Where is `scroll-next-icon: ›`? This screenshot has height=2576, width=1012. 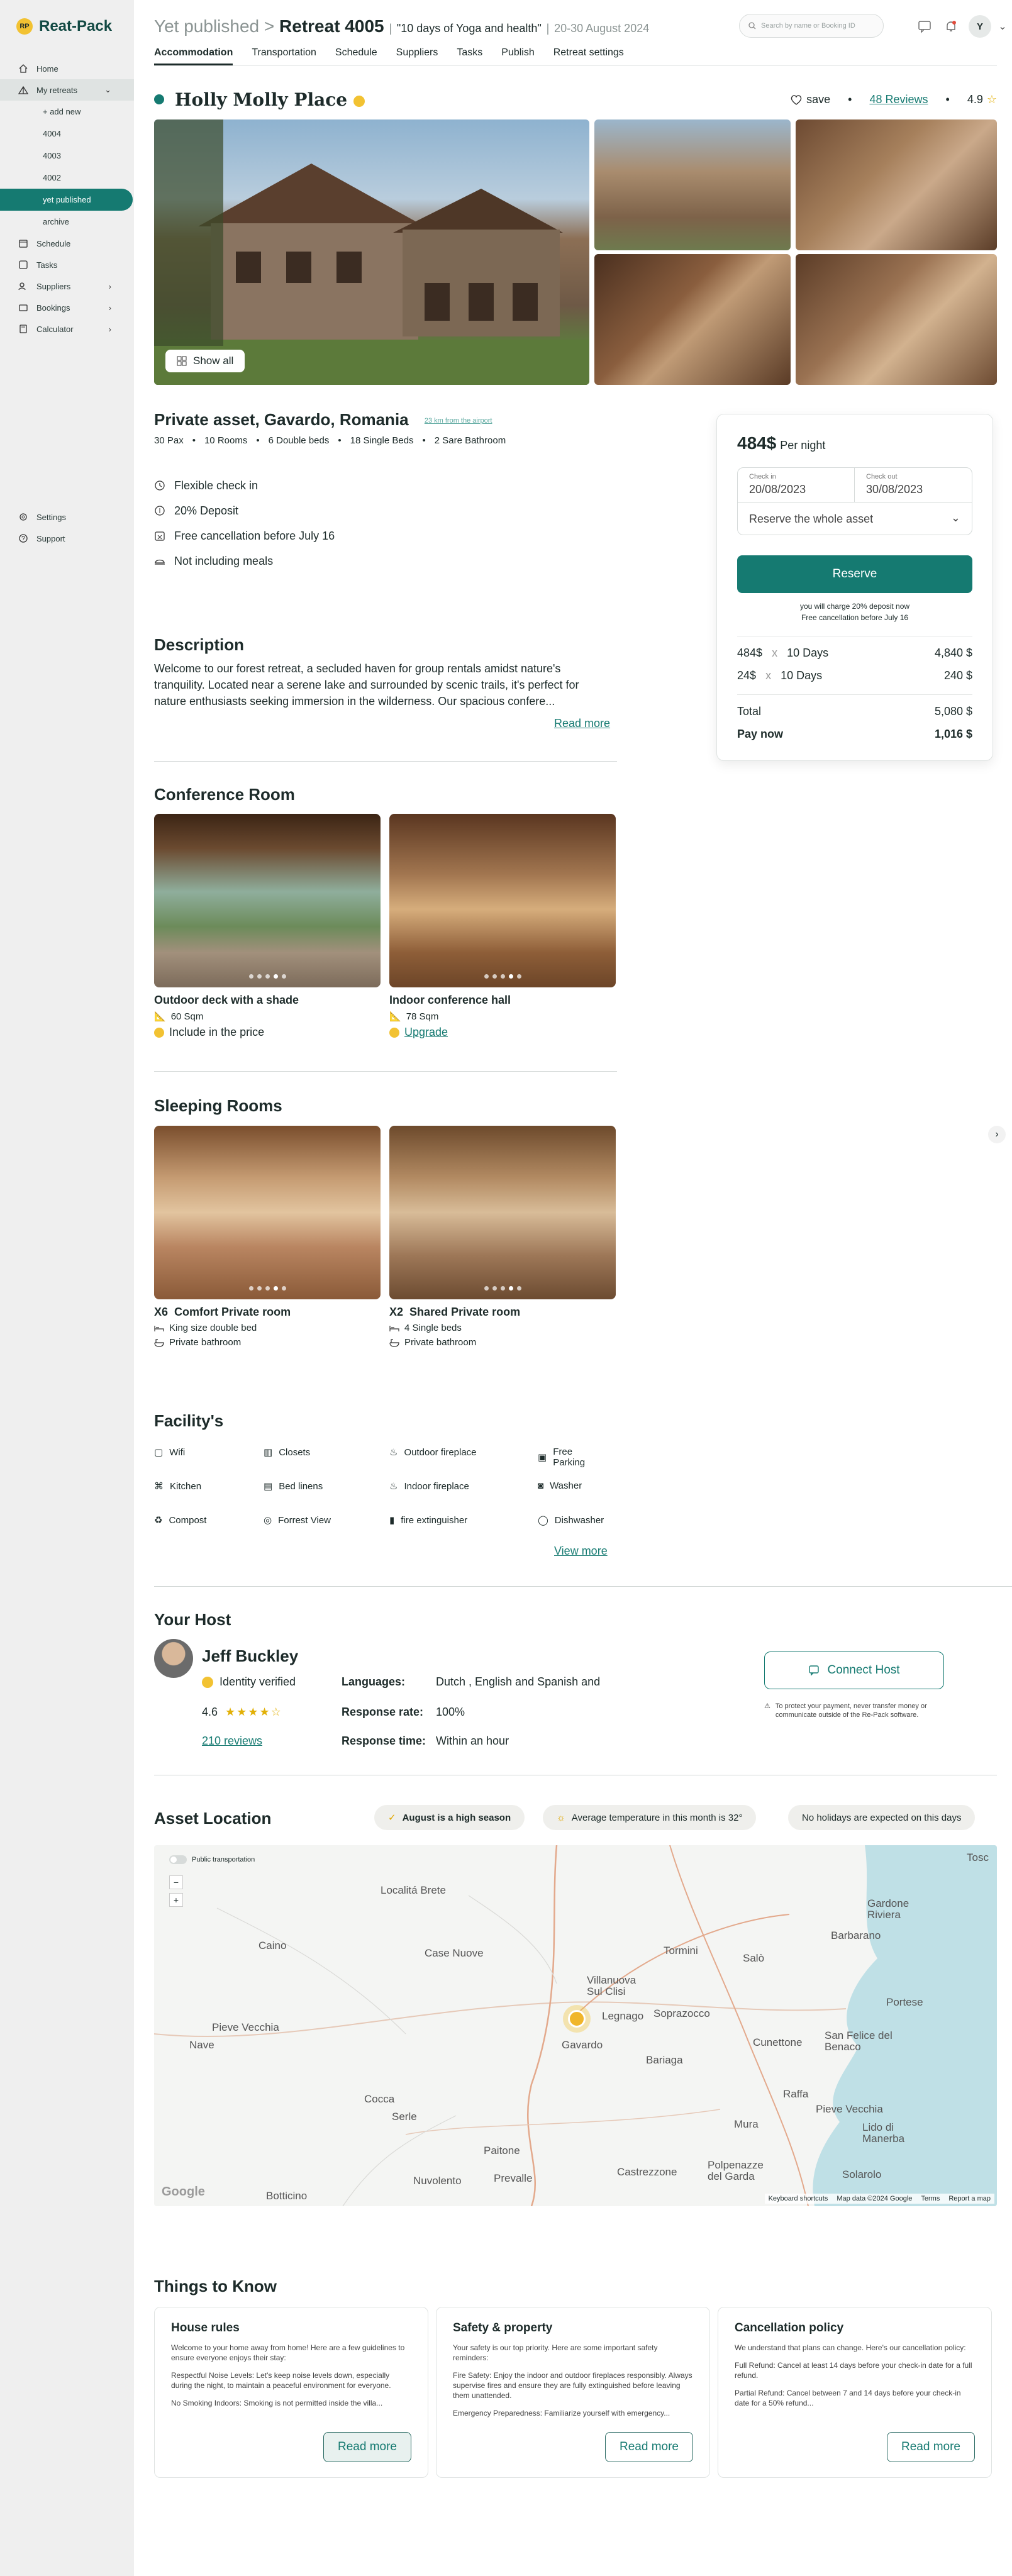 scroll-next-icon: › is located at coordinates (997, 1134).